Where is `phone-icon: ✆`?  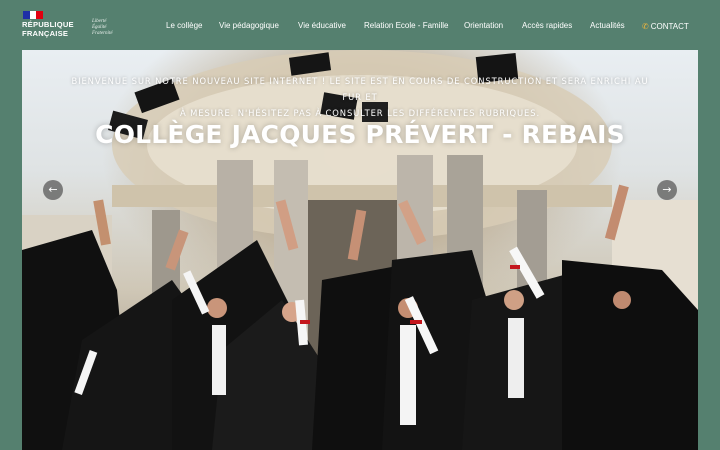 phone-icon: ✆ is located at coordinates (645, 26).